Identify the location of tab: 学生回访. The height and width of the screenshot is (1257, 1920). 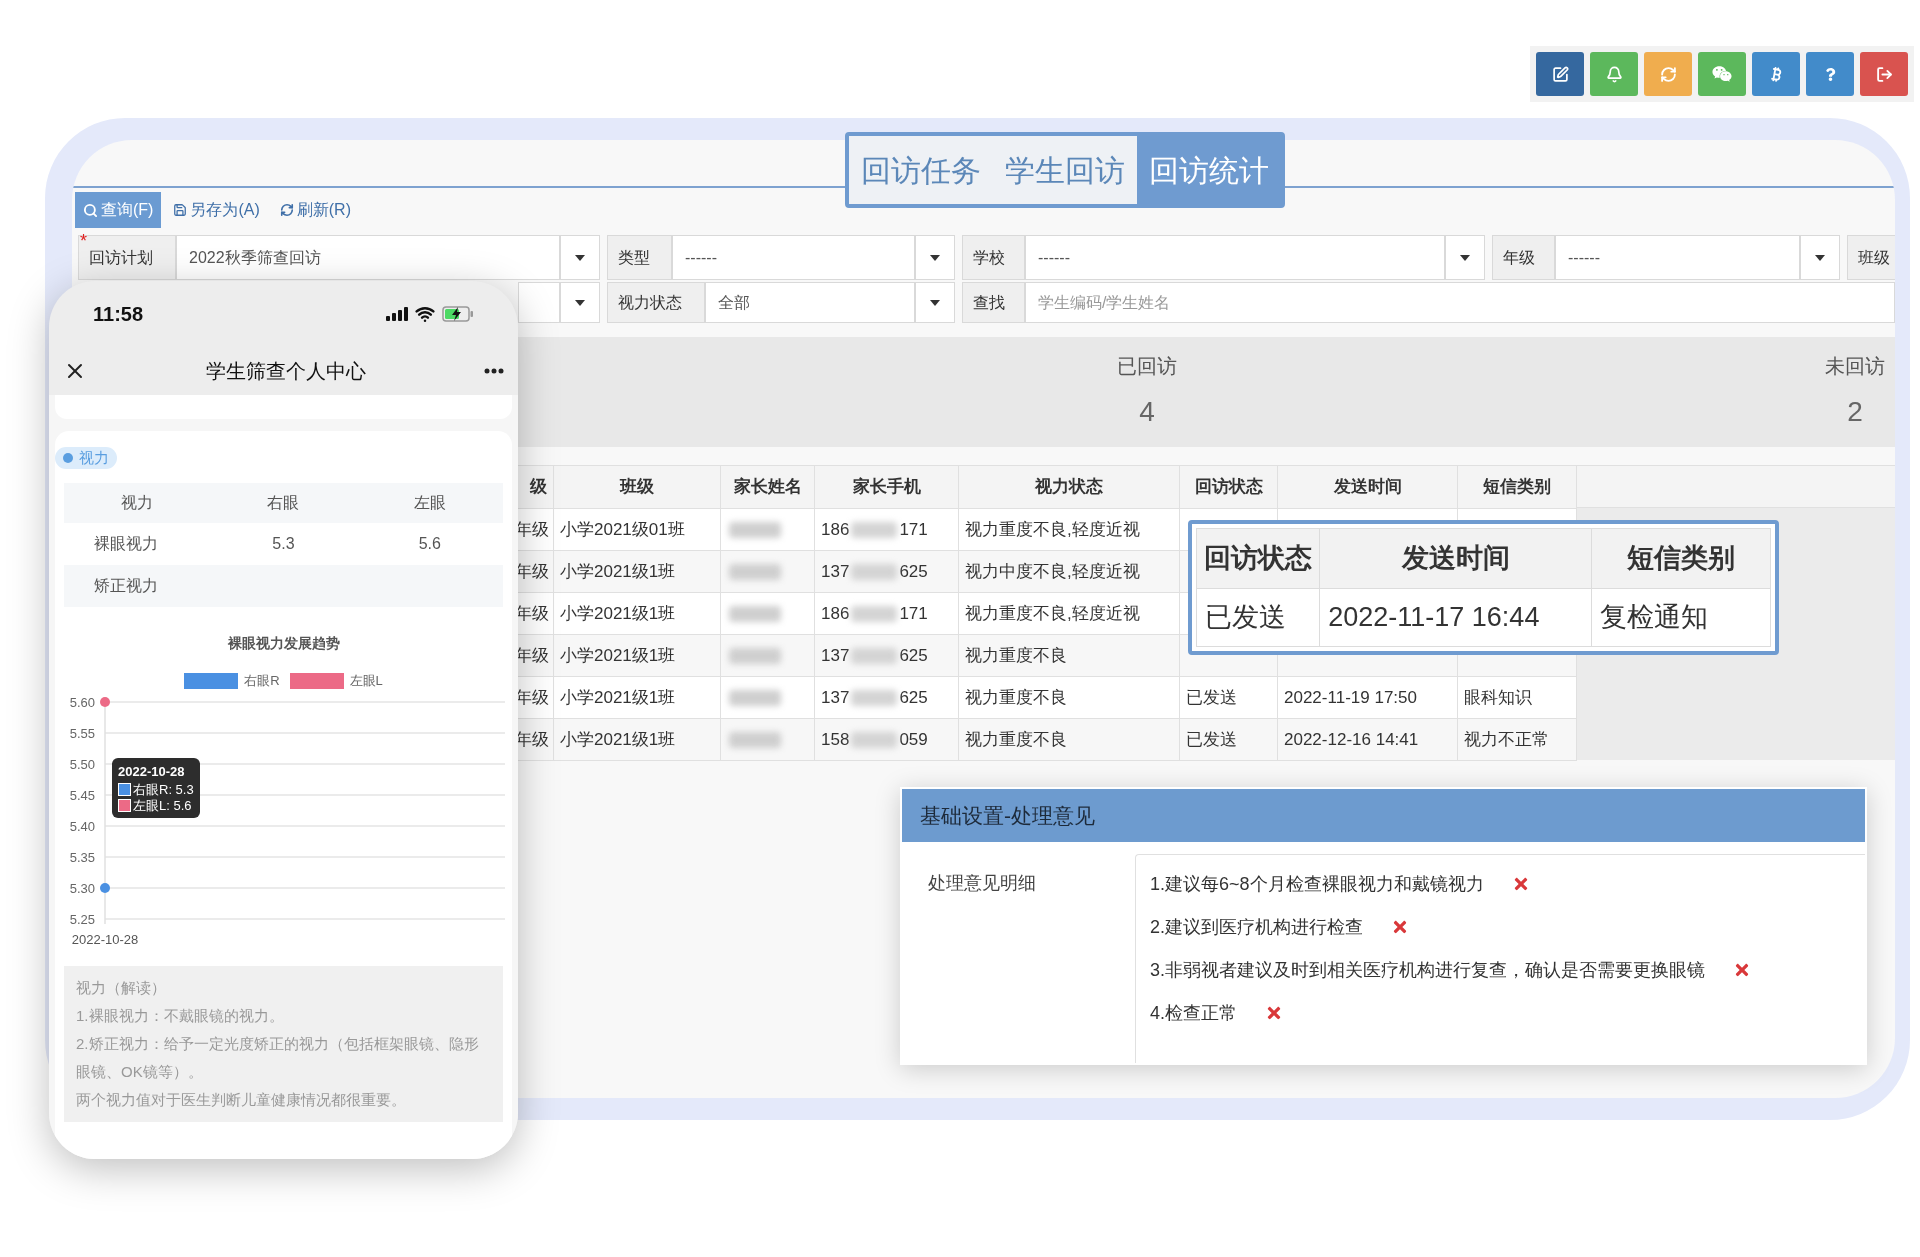
(1065, 170).